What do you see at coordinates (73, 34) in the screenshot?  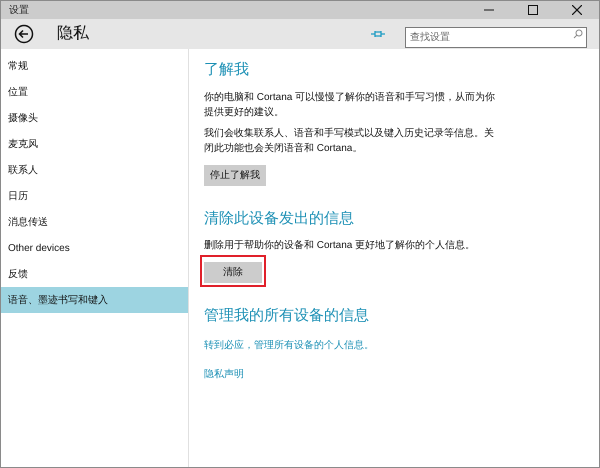 I see `page-title: 隐私` at bounding box center [73, 34].